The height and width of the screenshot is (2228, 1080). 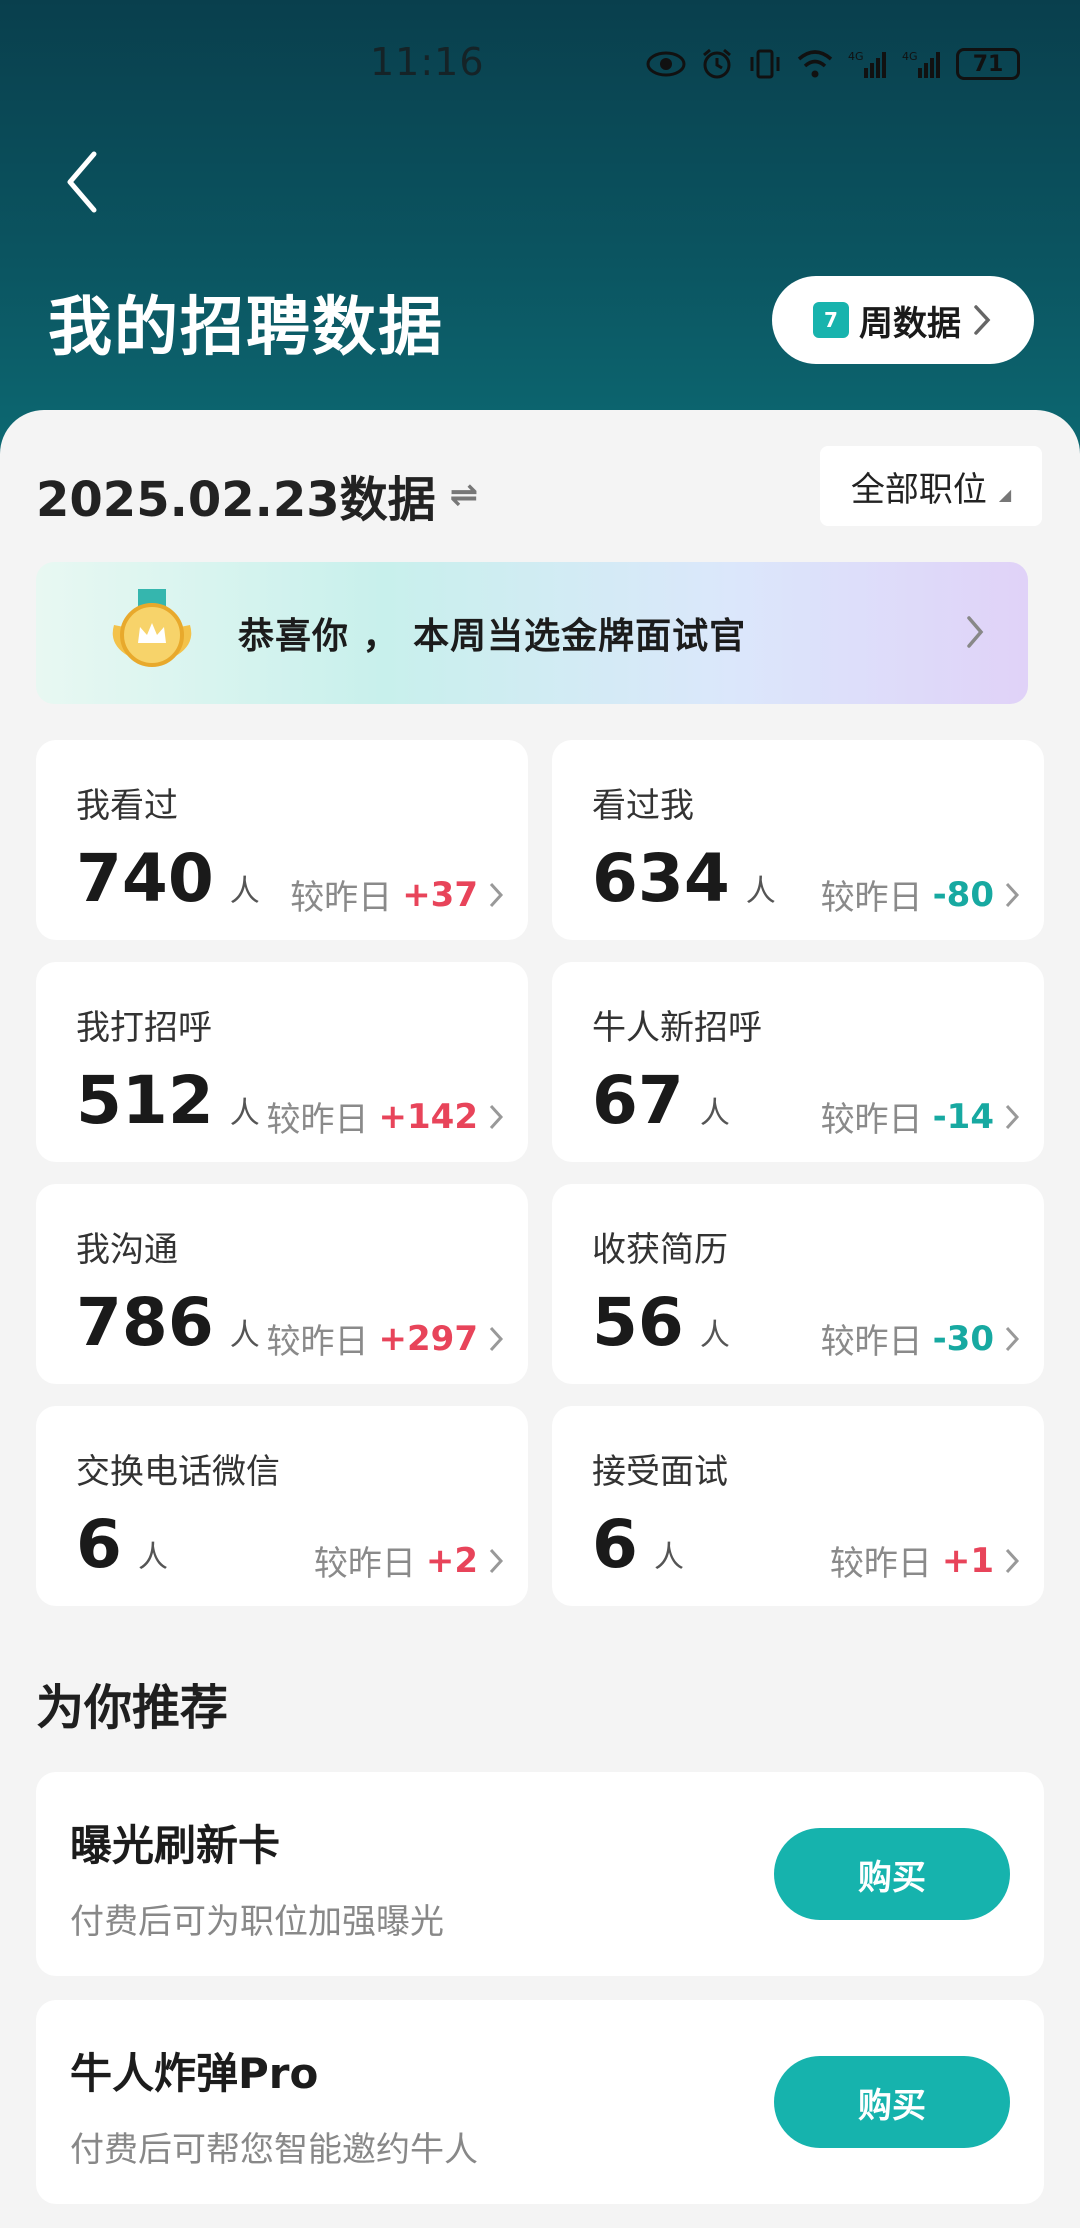 I want to click on stat-value: 56 人, so click(x=661, y=1322).